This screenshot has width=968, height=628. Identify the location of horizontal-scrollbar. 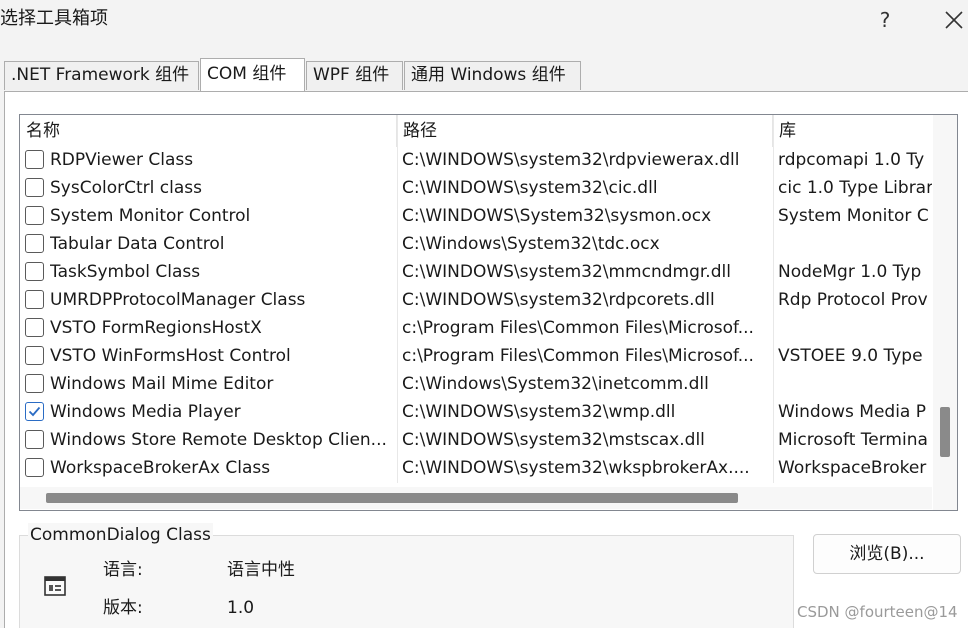
(476, 498).